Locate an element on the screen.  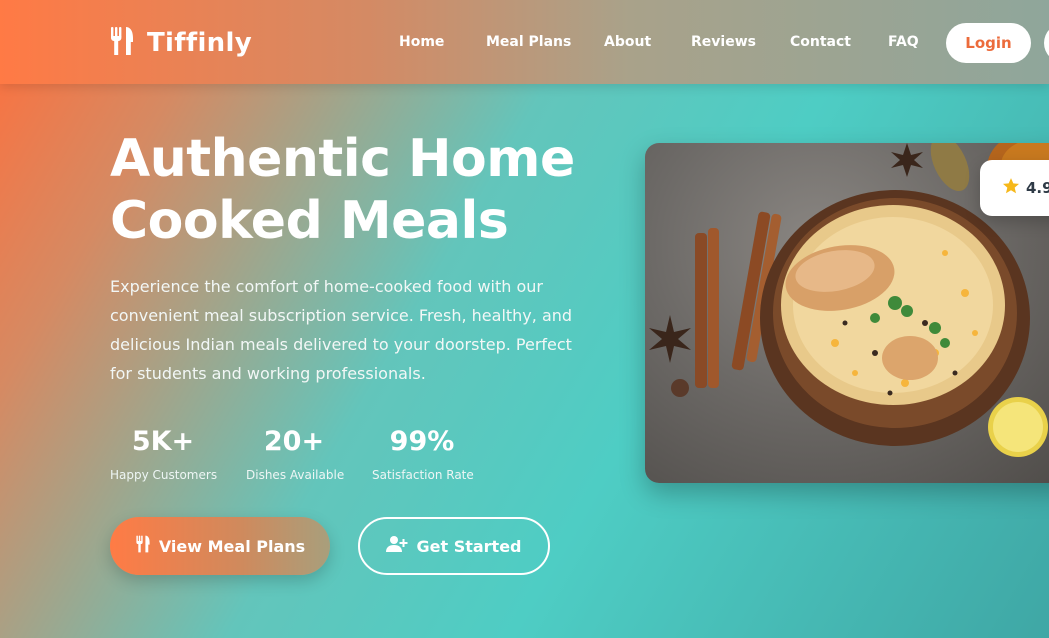
stat-label: Dishes Available is located at coordinates (295, 475).